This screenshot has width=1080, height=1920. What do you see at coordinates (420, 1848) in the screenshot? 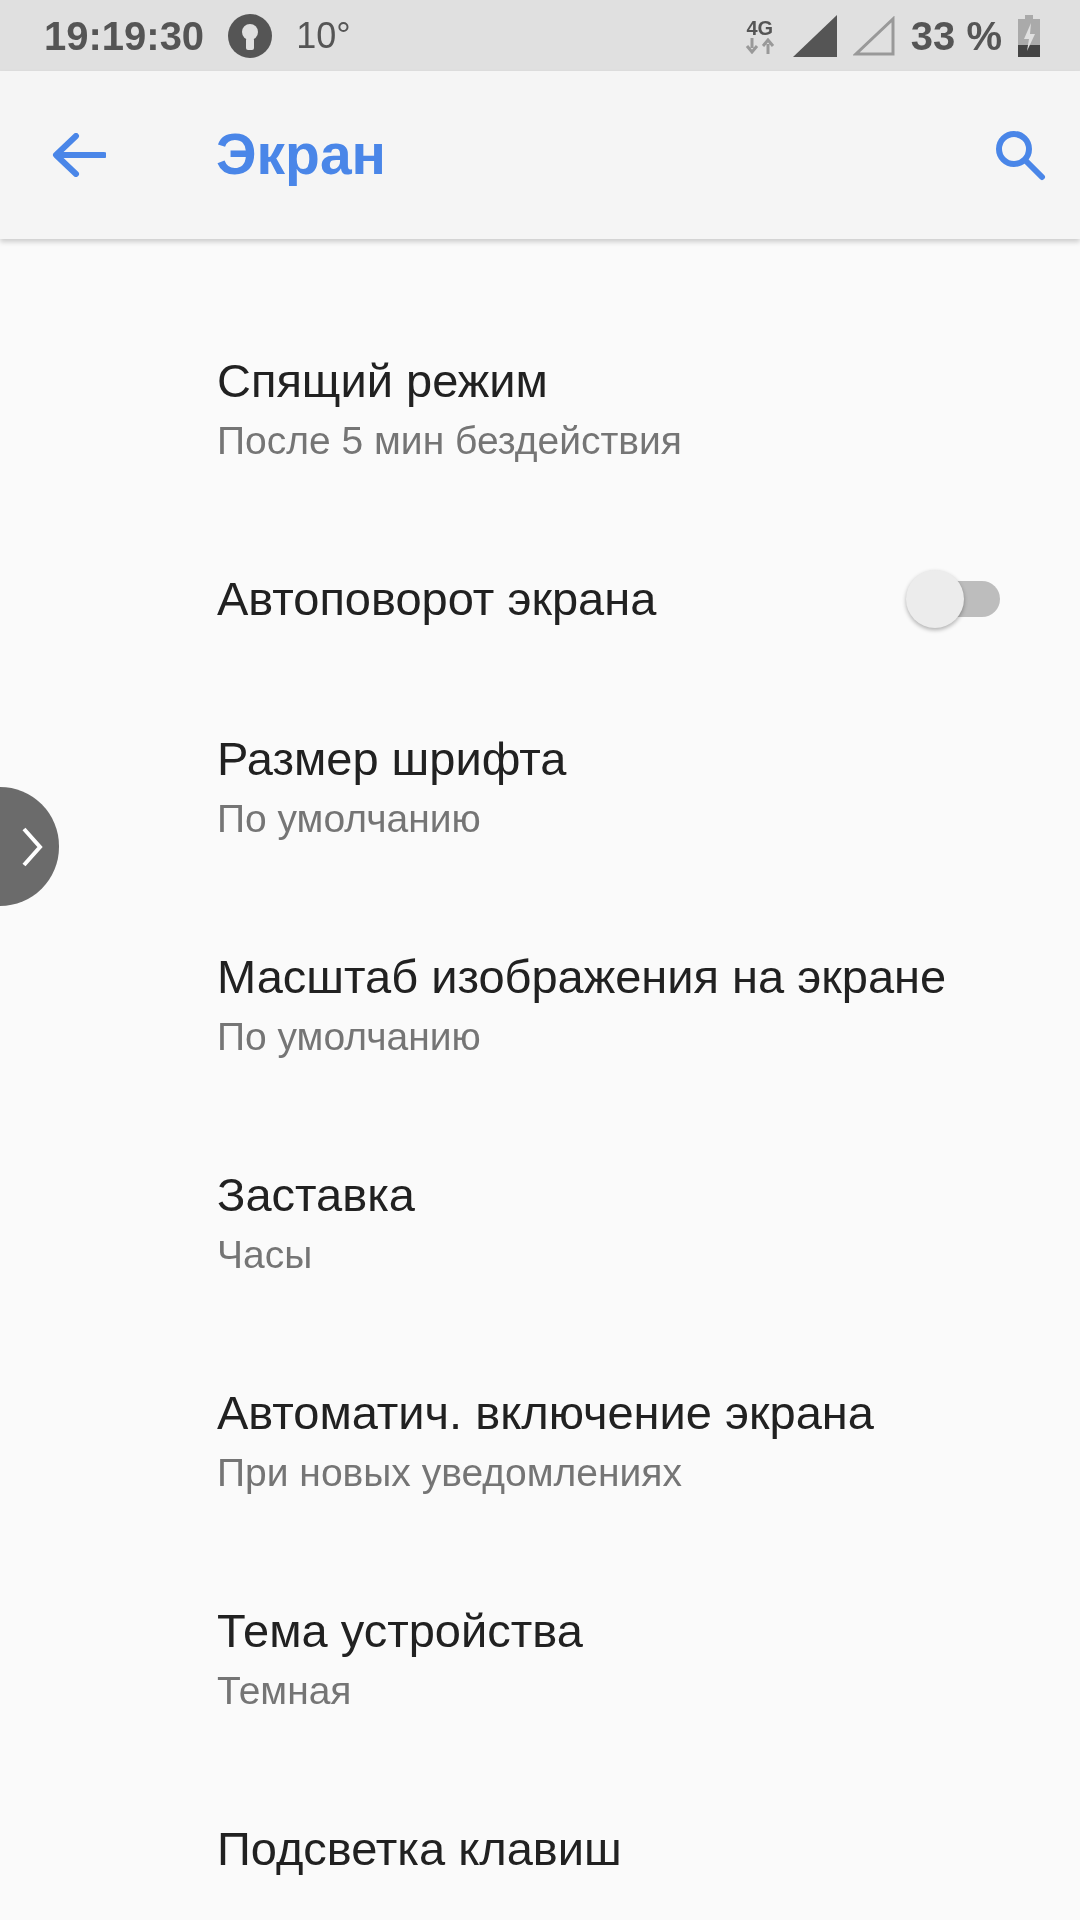
I see `setting-title: Подсветка клавиш` at bounding box center [420, 1848].